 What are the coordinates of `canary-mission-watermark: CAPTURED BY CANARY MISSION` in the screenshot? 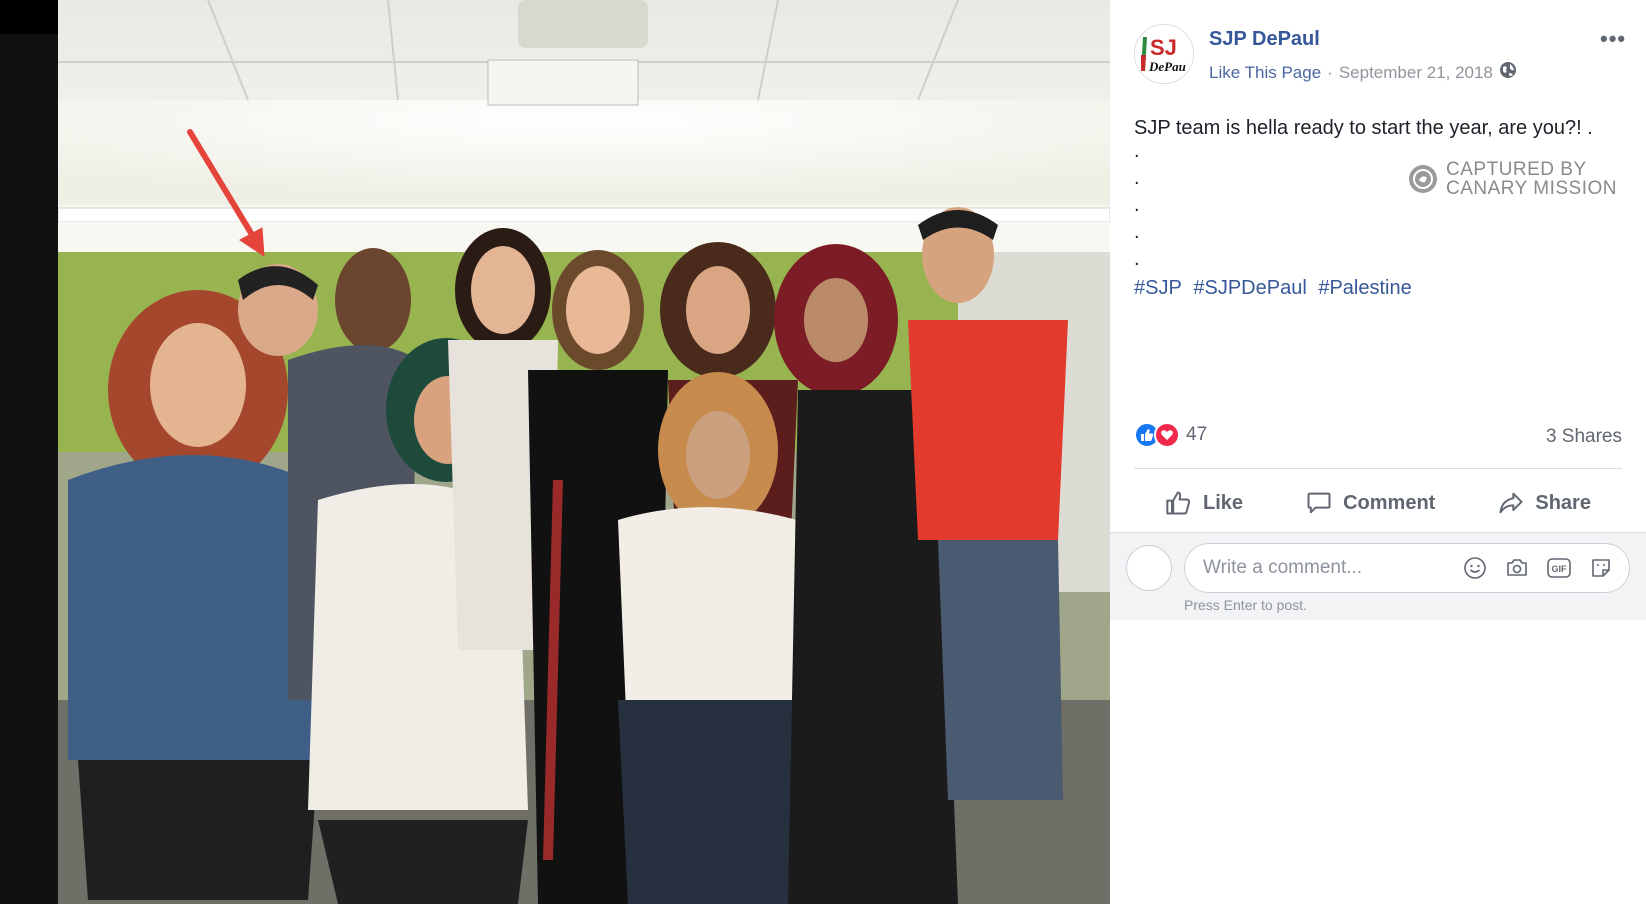 It's located at (1512, 179).